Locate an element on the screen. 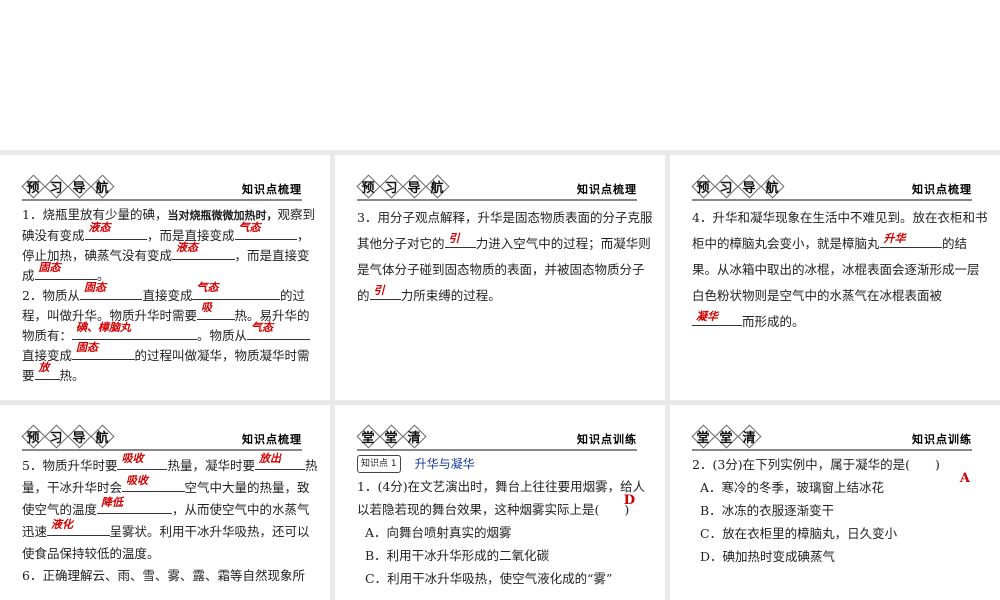 Image resolution: width=1000 pixels, height=600 pixels. handwritten-answer: 液化 is located at coordinates (62, 524).